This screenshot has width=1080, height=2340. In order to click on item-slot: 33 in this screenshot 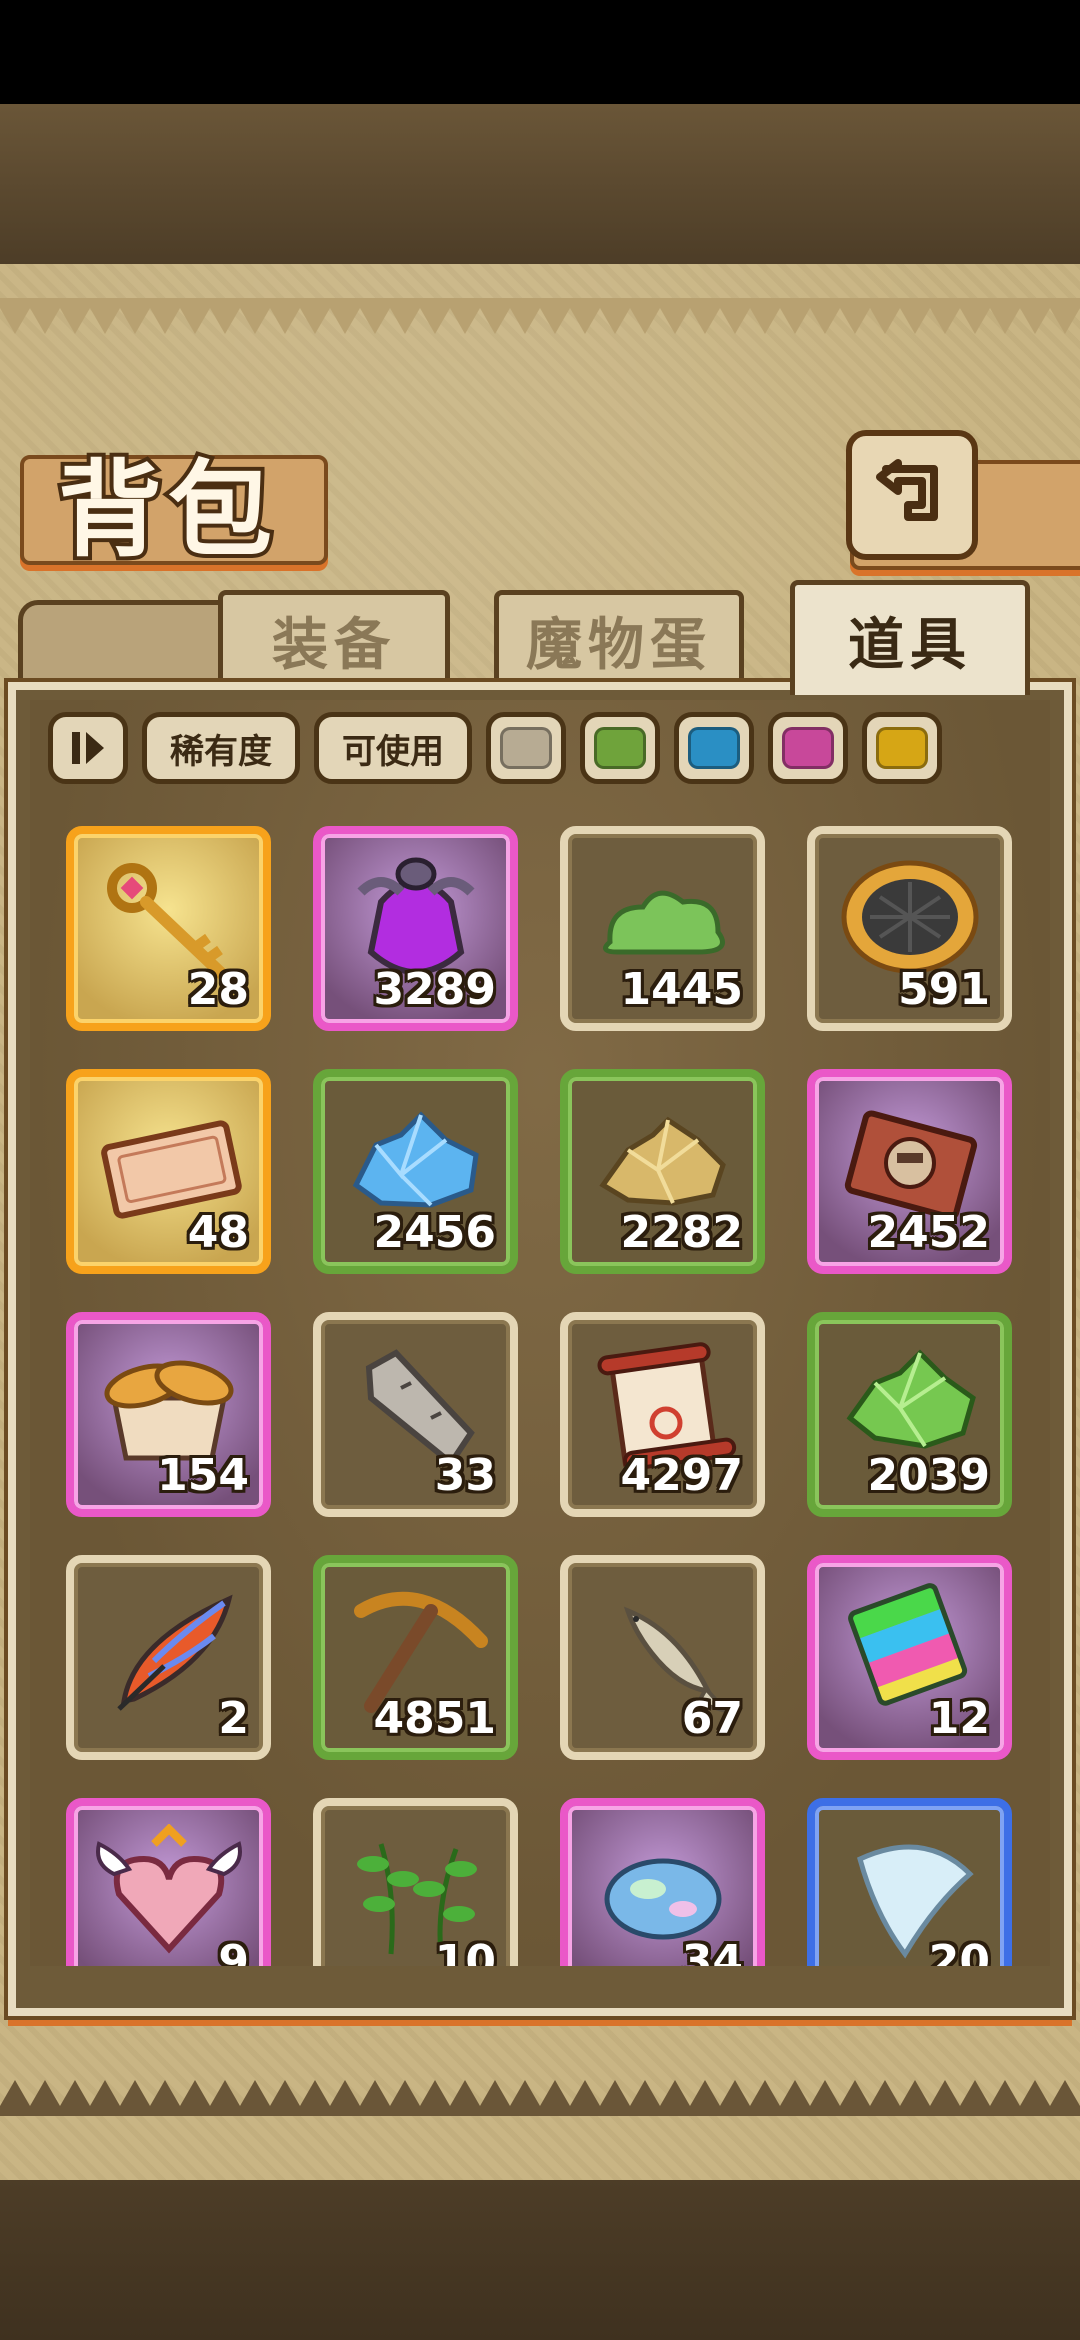, I will do `click(415, 1414)`.